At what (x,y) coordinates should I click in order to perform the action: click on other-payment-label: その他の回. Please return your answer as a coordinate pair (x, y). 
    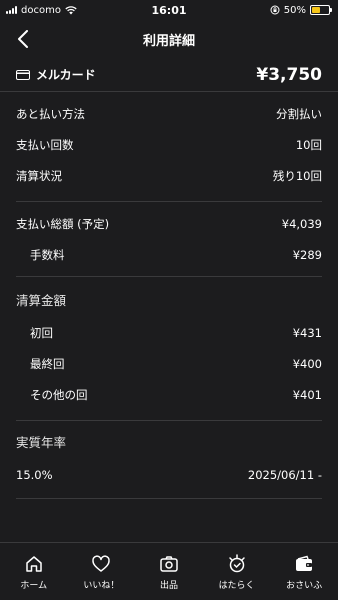
    Looking at the image, I should click on (59, 394).